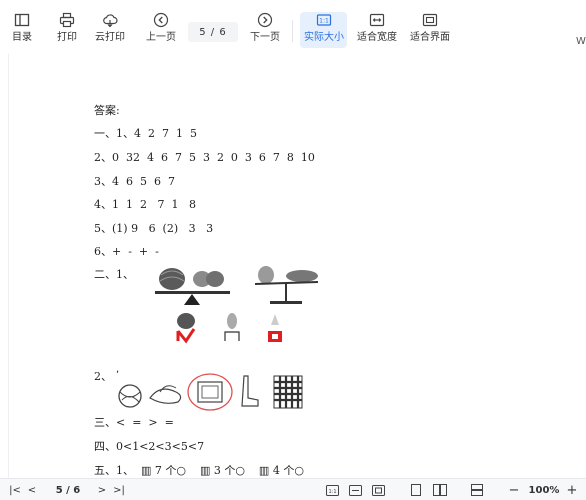 The image size is (586, 500). What do you see at coordinates (110, 37) in the screenshot?
I see `toolbar-cloud-print-label: 云打印` at bounding box center [110, 37].